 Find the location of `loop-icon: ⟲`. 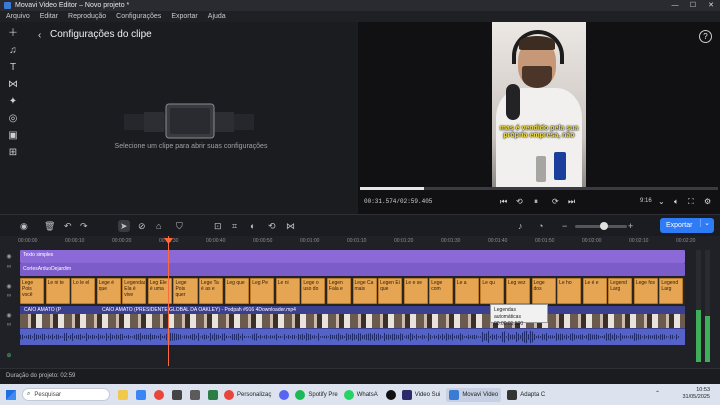

loop-icon: ⟲ is located at coordinates (519, 202).